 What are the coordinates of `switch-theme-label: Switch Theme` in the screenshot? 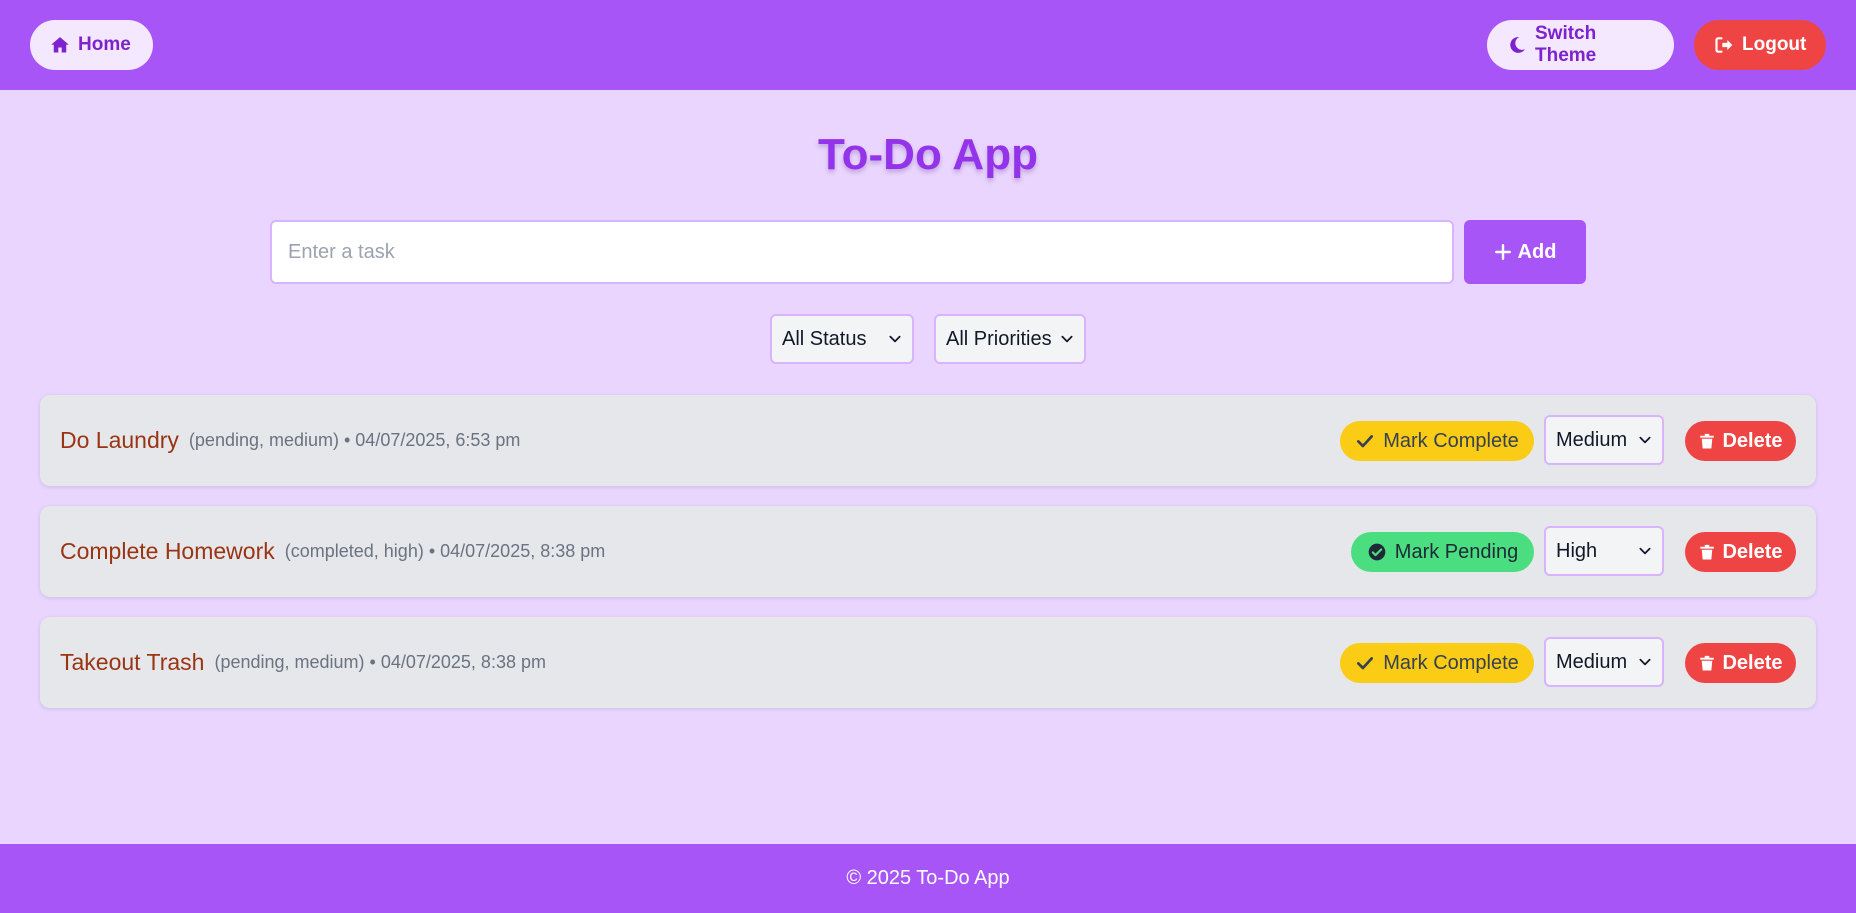 It's located at (1566, 44).